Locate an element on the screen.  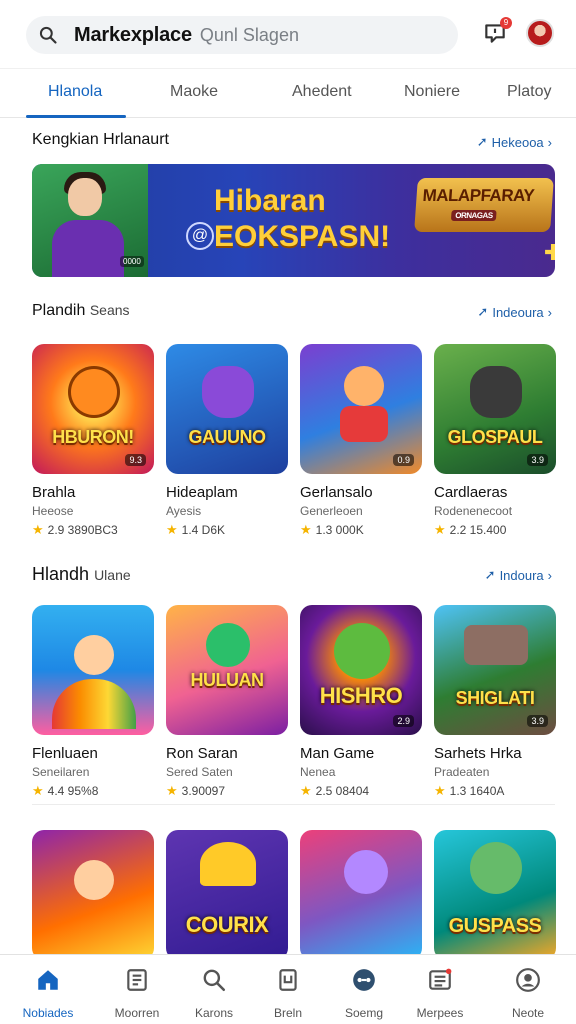
featured-title: Kengkian Hrlanaurt is located at coordinates (100, 139).